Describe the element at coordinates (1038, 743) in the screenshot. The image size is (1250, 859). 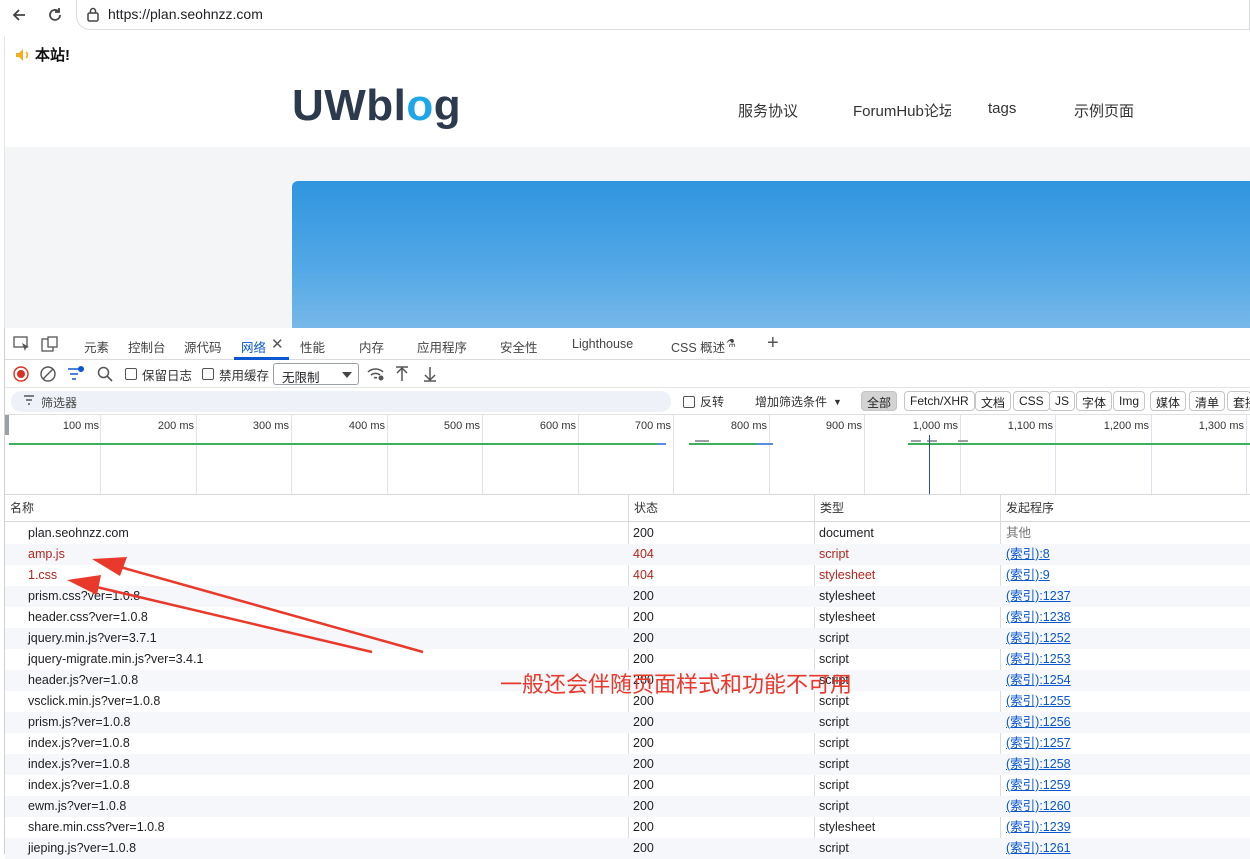
I see `request-initiator: (索引):1257` at that location.